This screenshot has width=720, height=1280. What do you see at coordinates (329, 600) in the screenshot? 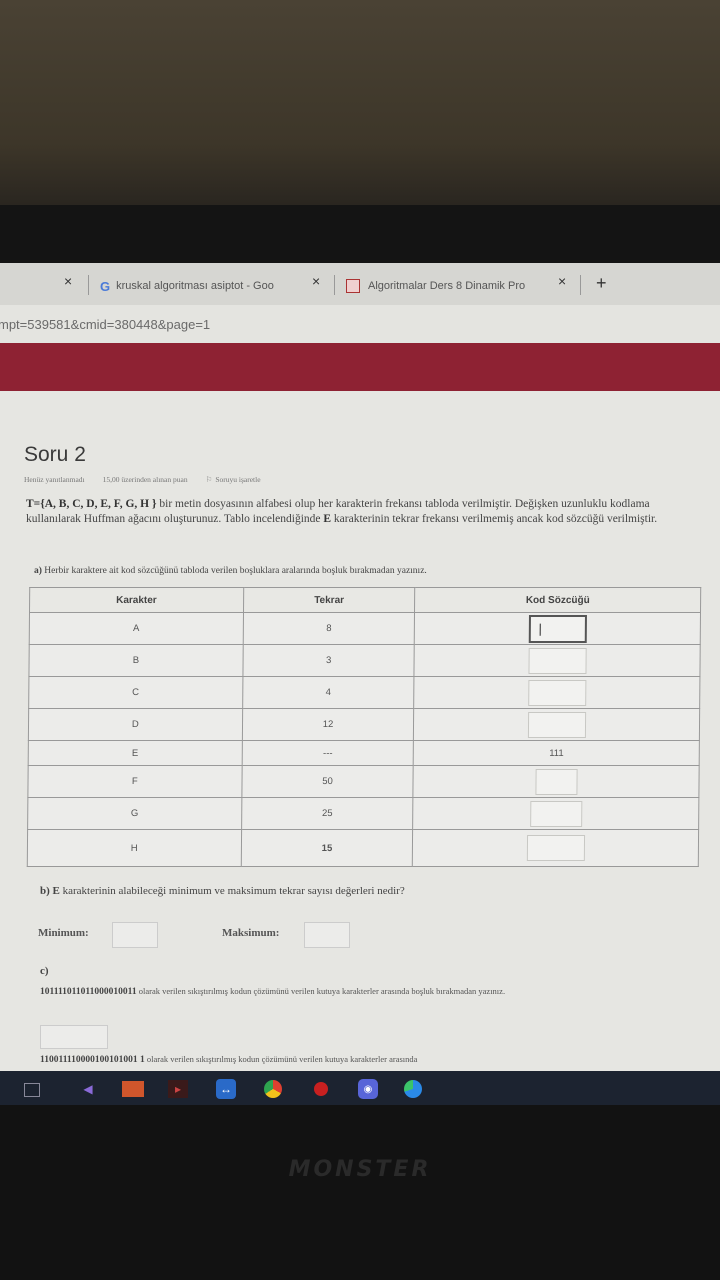
I see `column-header: Tekrar` at bounding box center [329, 600].